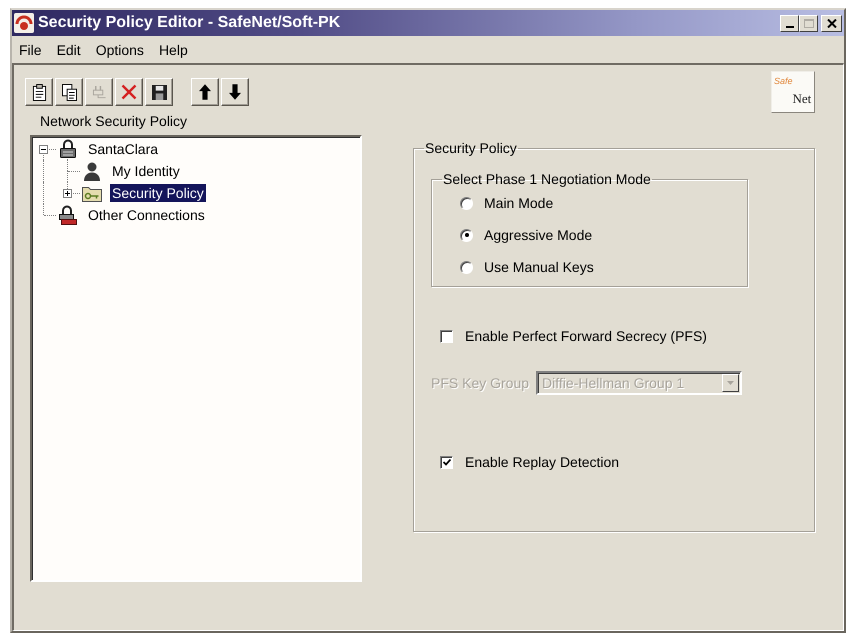 The width and height of the screenshot is (854, 637). What do you see at coordinates (519, 203) in the screenshot?
I see `radio-label: Main Mode` at bounding box center [519, 203].